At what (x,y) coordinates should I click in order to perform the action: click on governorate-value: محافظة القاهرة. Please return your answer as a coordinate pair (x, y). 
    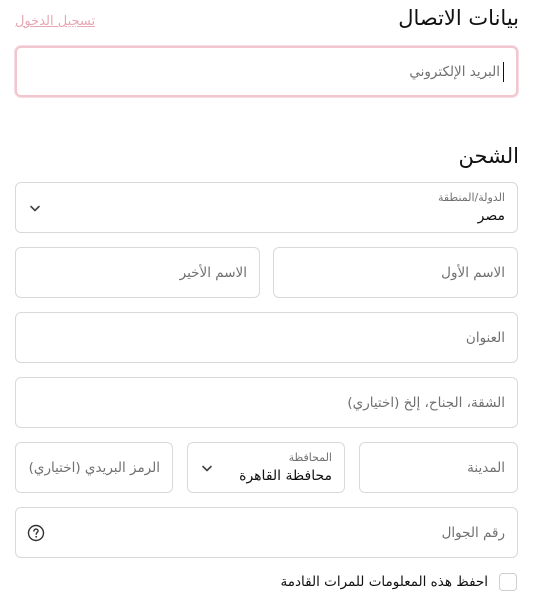
    Looking at the image, I should click on (285, 476).